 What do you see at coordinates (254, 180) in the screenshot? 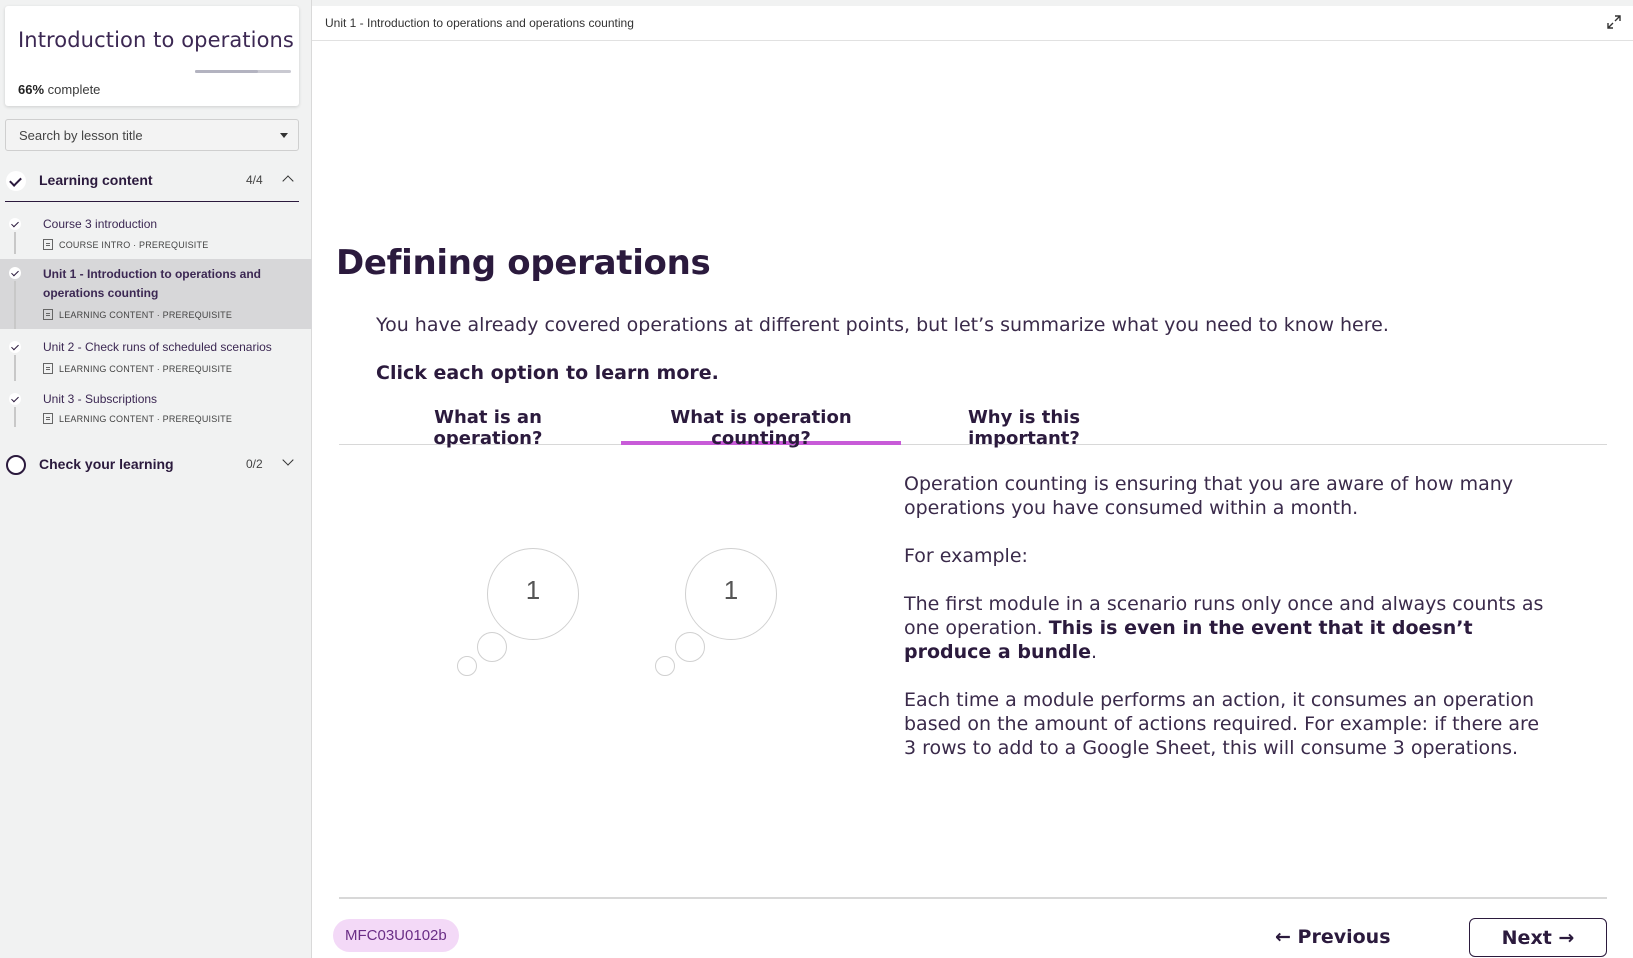
I see `section-count: 4/4` at bounding box center [254, 180].